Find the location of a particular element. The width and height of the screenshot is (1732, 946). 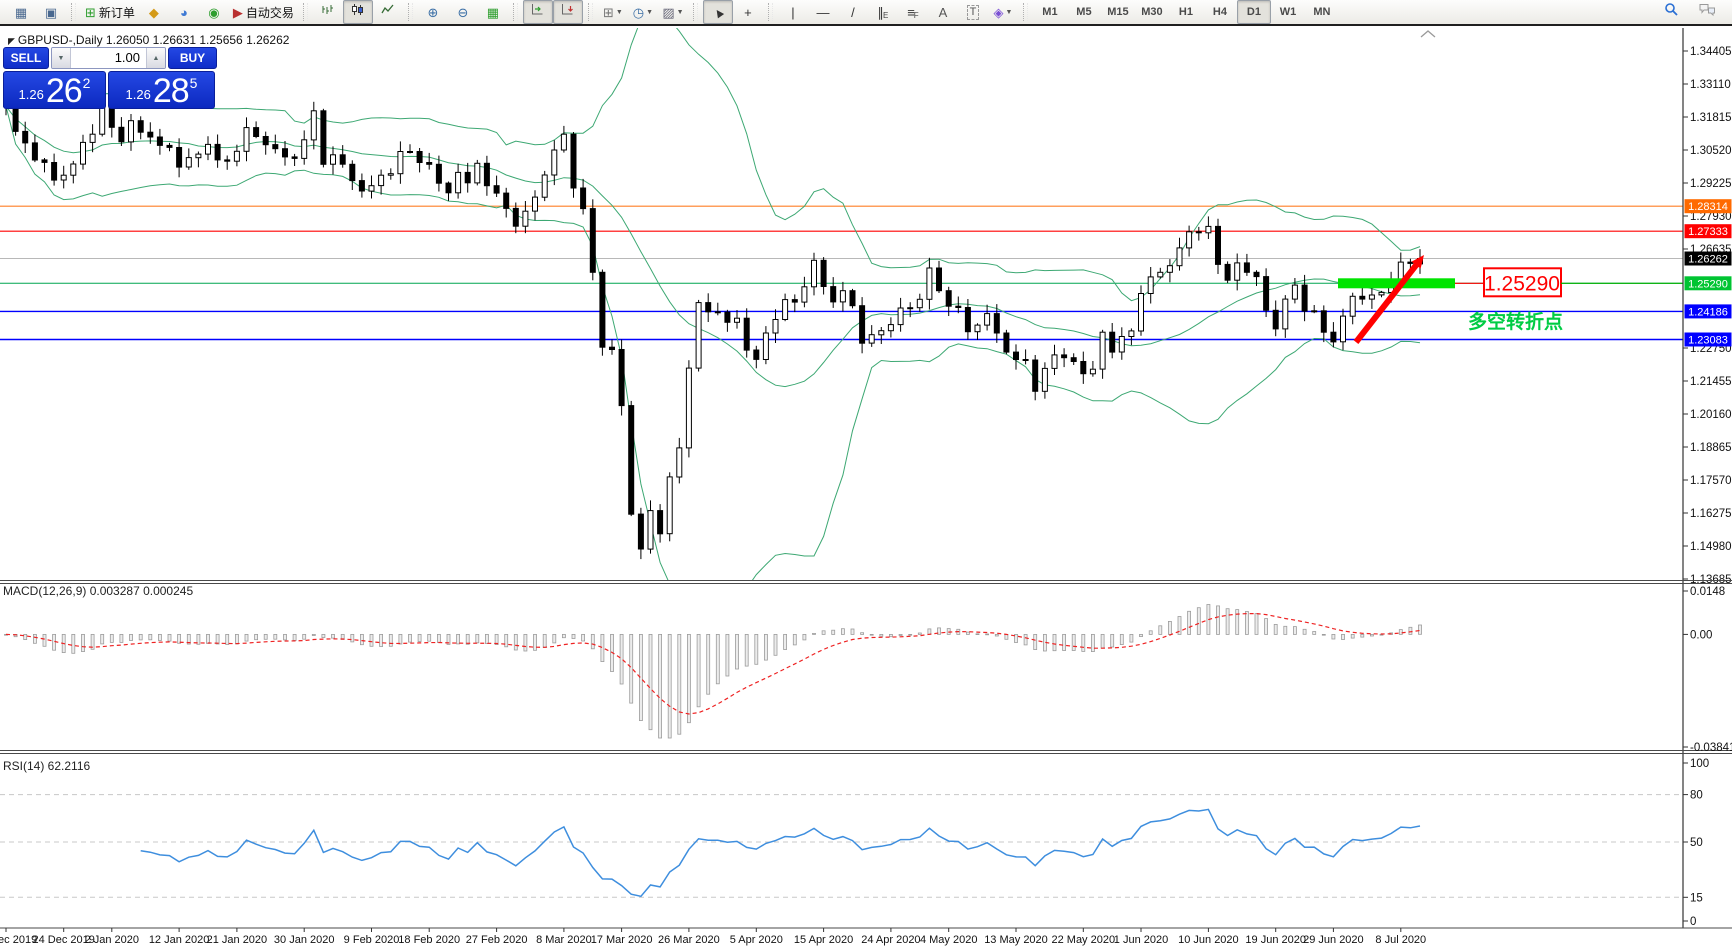

zoom-in-button: ⊕ is located at coordinates (433, 12).